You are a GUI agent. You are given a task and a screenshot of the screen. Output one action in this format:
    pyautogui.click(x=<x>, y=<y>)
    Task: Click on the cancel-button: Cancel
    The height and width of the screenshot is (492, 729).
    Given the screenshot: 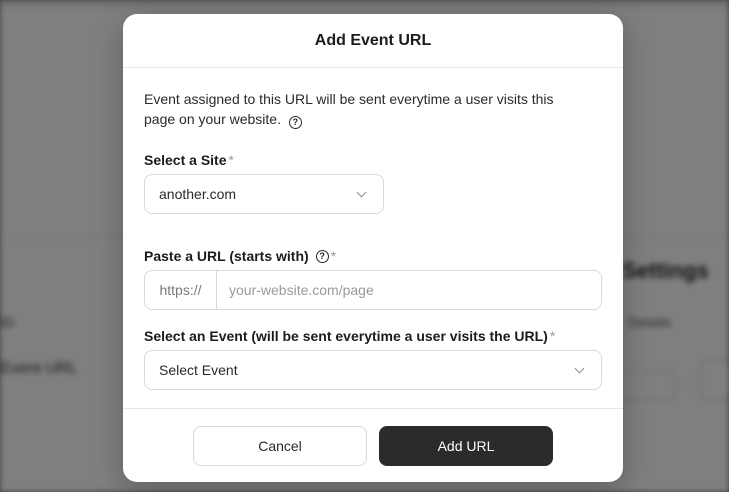 What is the action you would take?
    pyautogui.click(x=280, y=445)
    